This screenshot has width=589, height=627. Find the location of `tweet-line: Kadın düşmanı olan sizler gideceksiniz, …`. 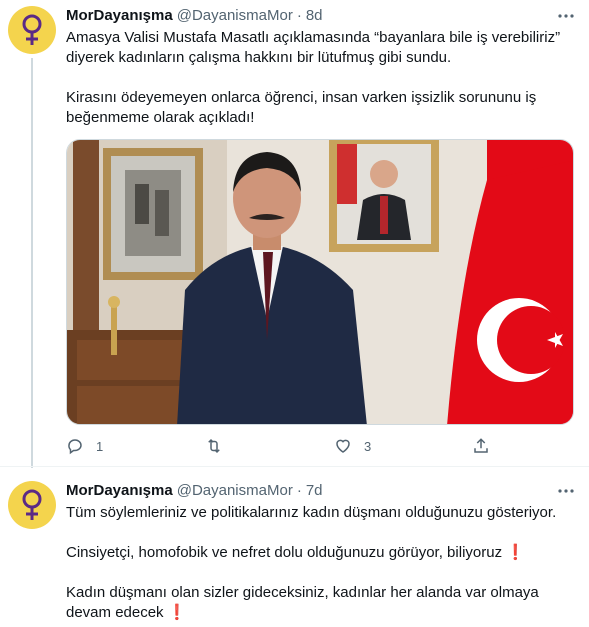

tweet-line: Kadın düşmanı olan sizler gideceksiniz, … is located at coordinates (302, 592).